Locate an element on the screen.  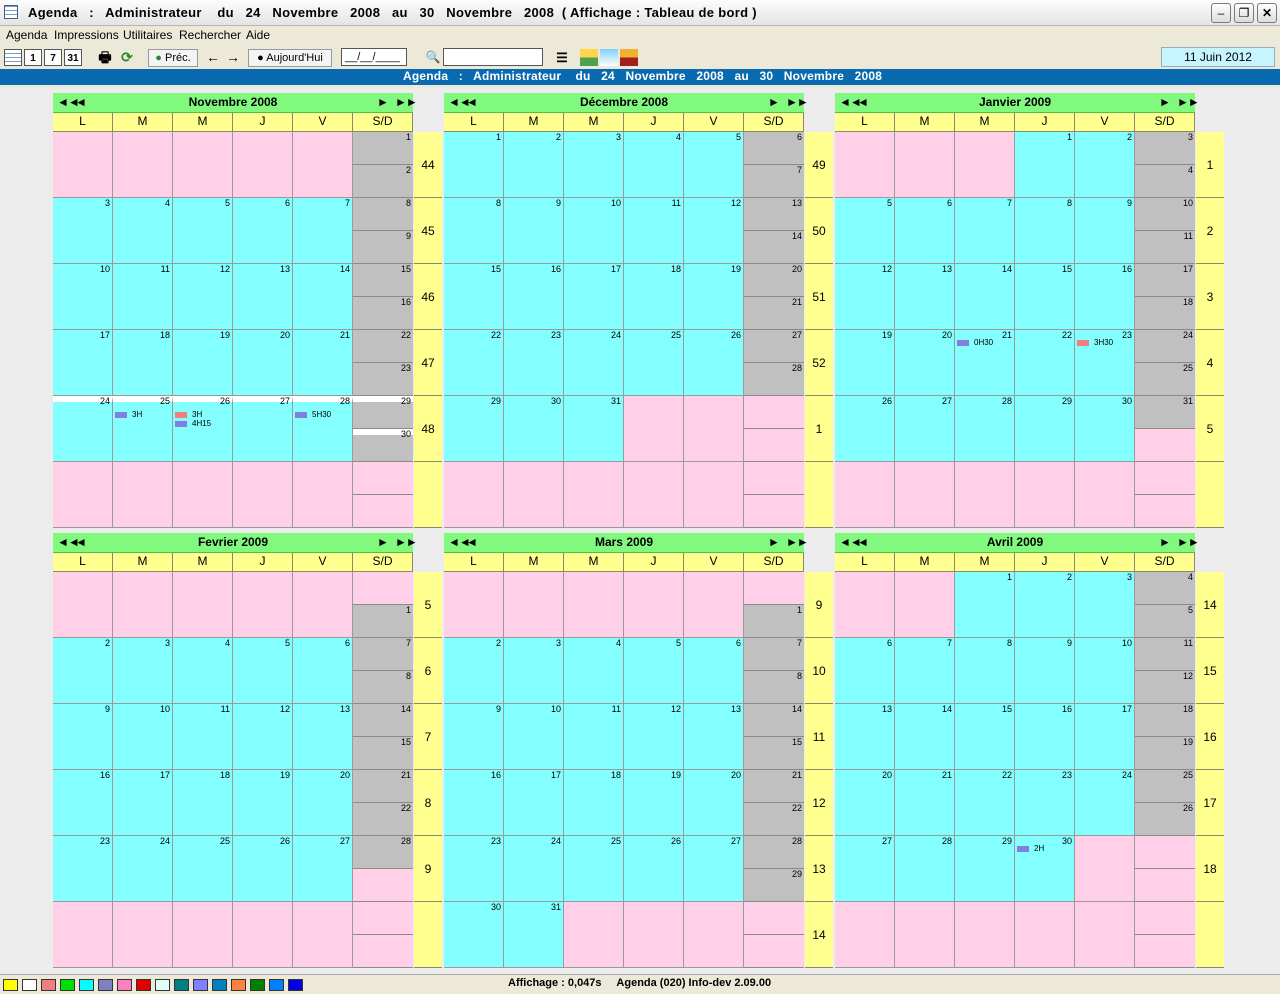
weekend-cell: 78 is located at coordinates (774, 671).